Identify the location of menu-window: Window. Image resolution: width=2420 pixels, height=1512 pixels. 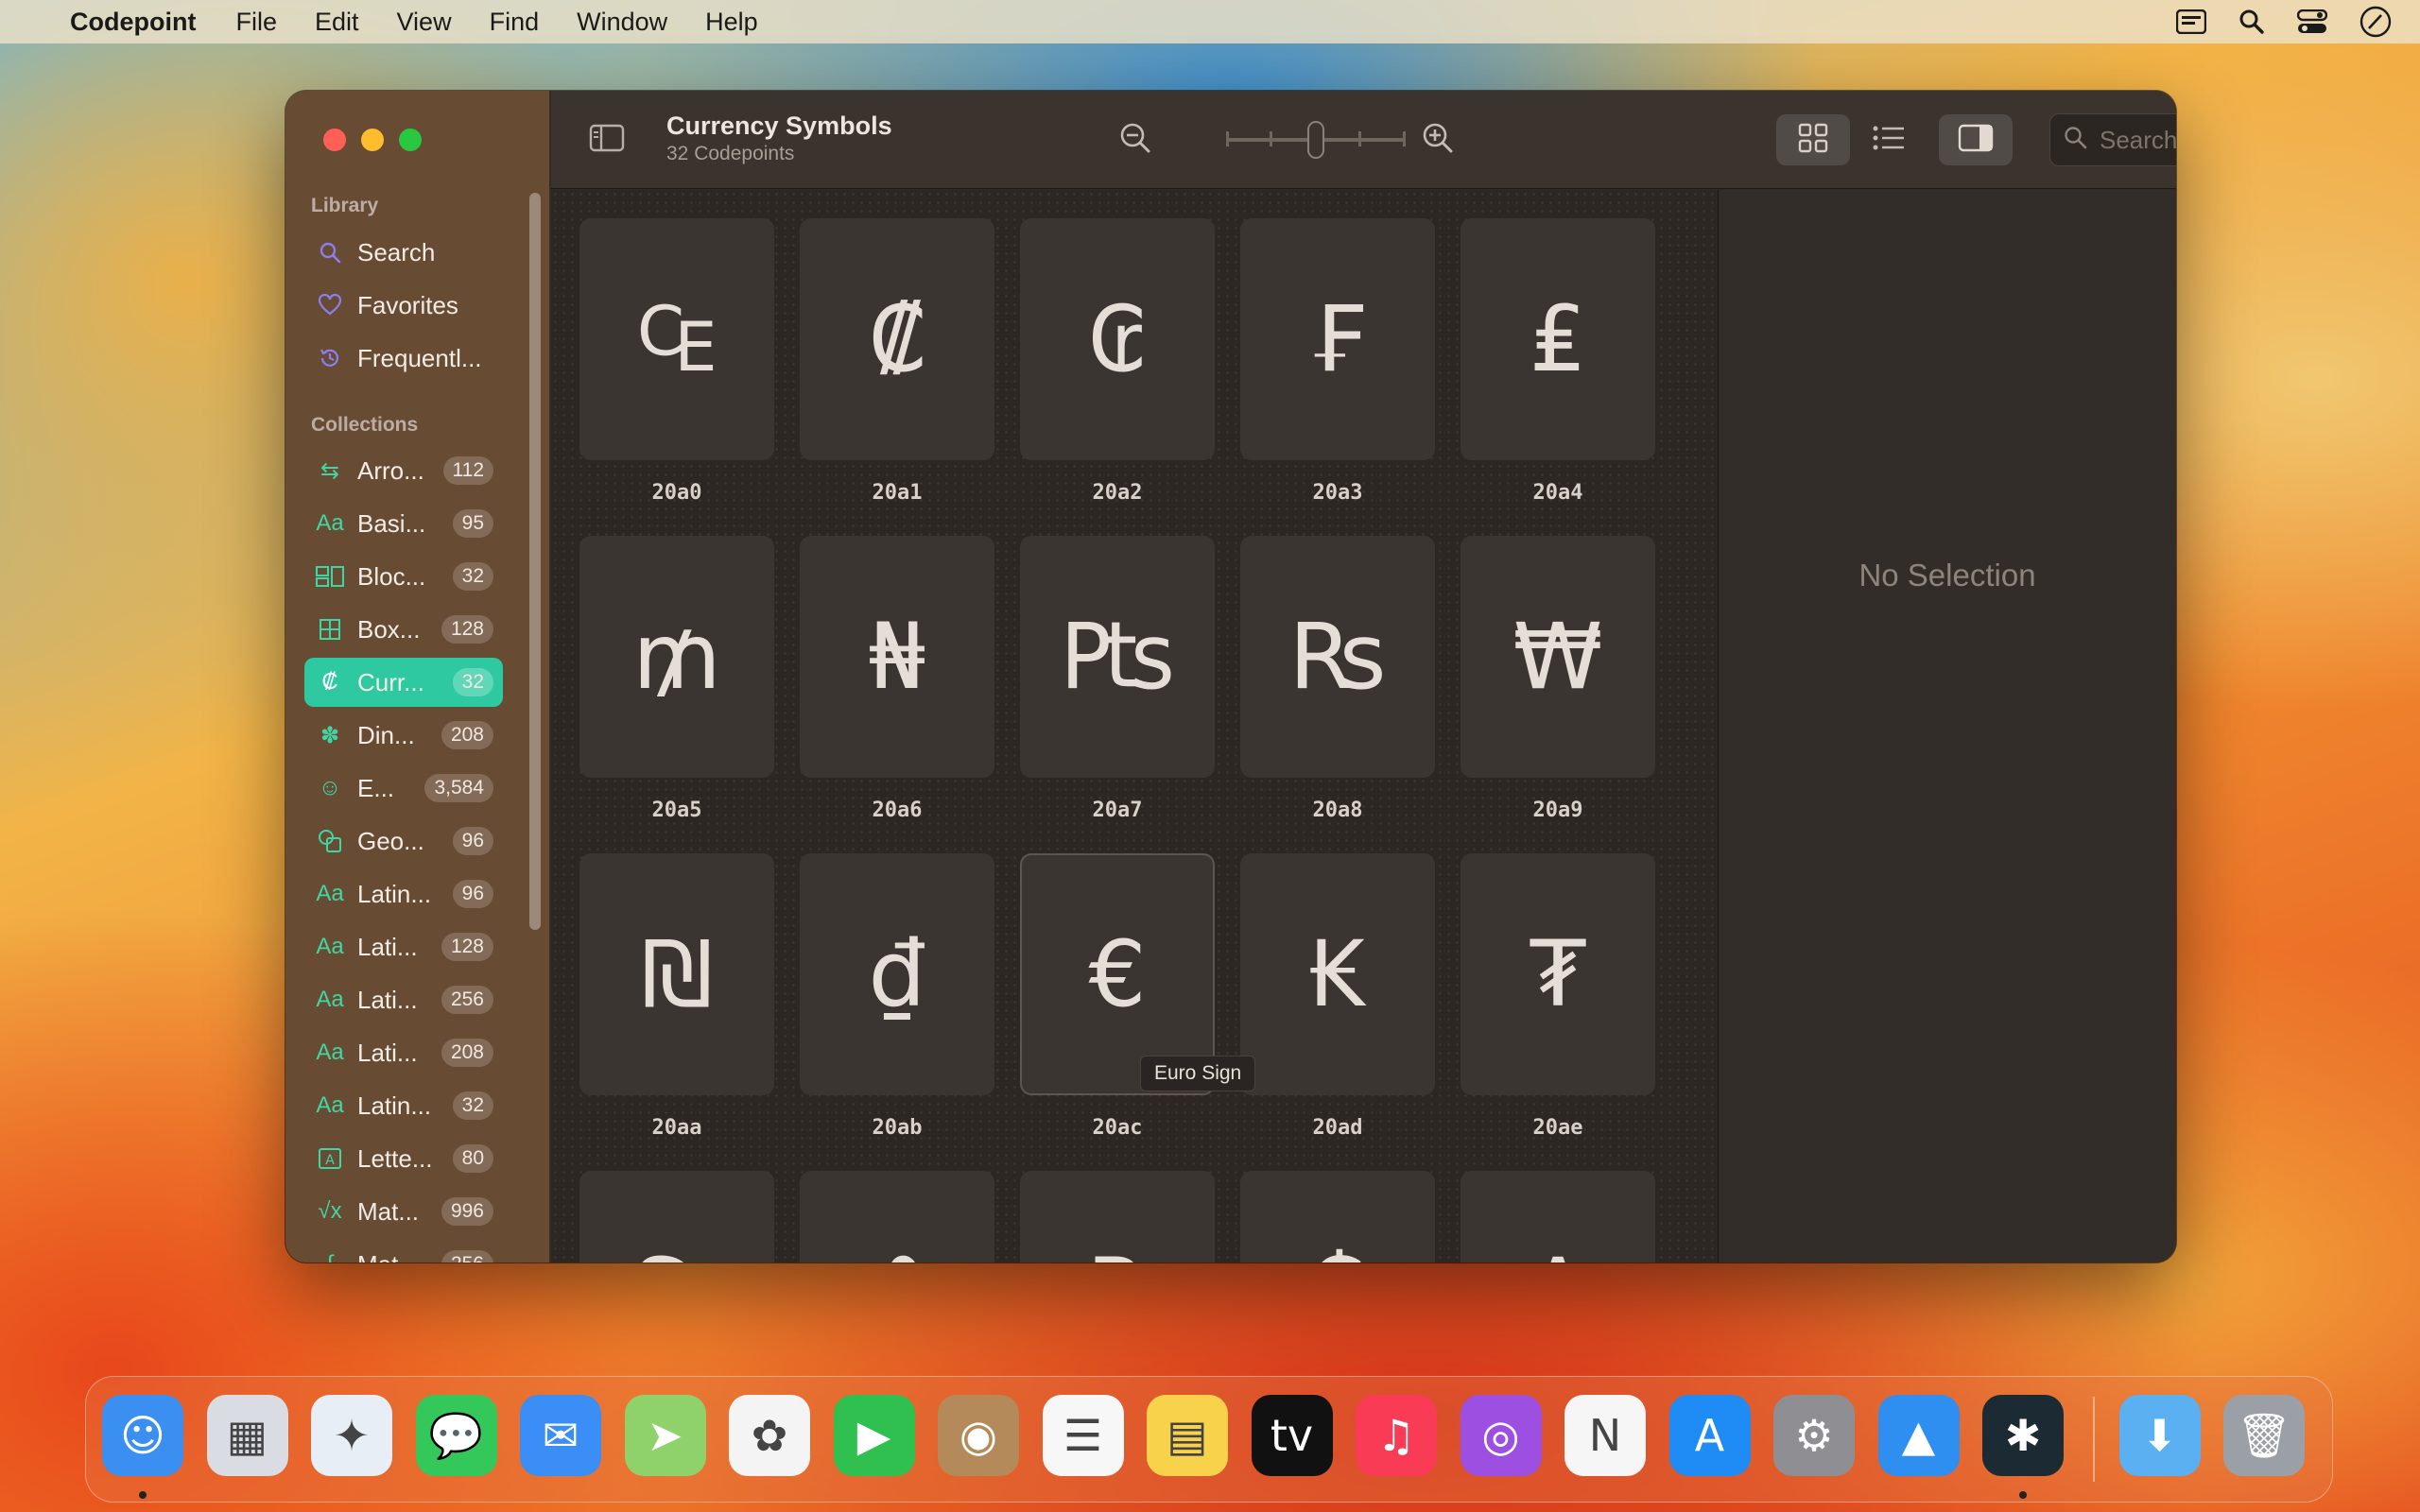
(622, 22).